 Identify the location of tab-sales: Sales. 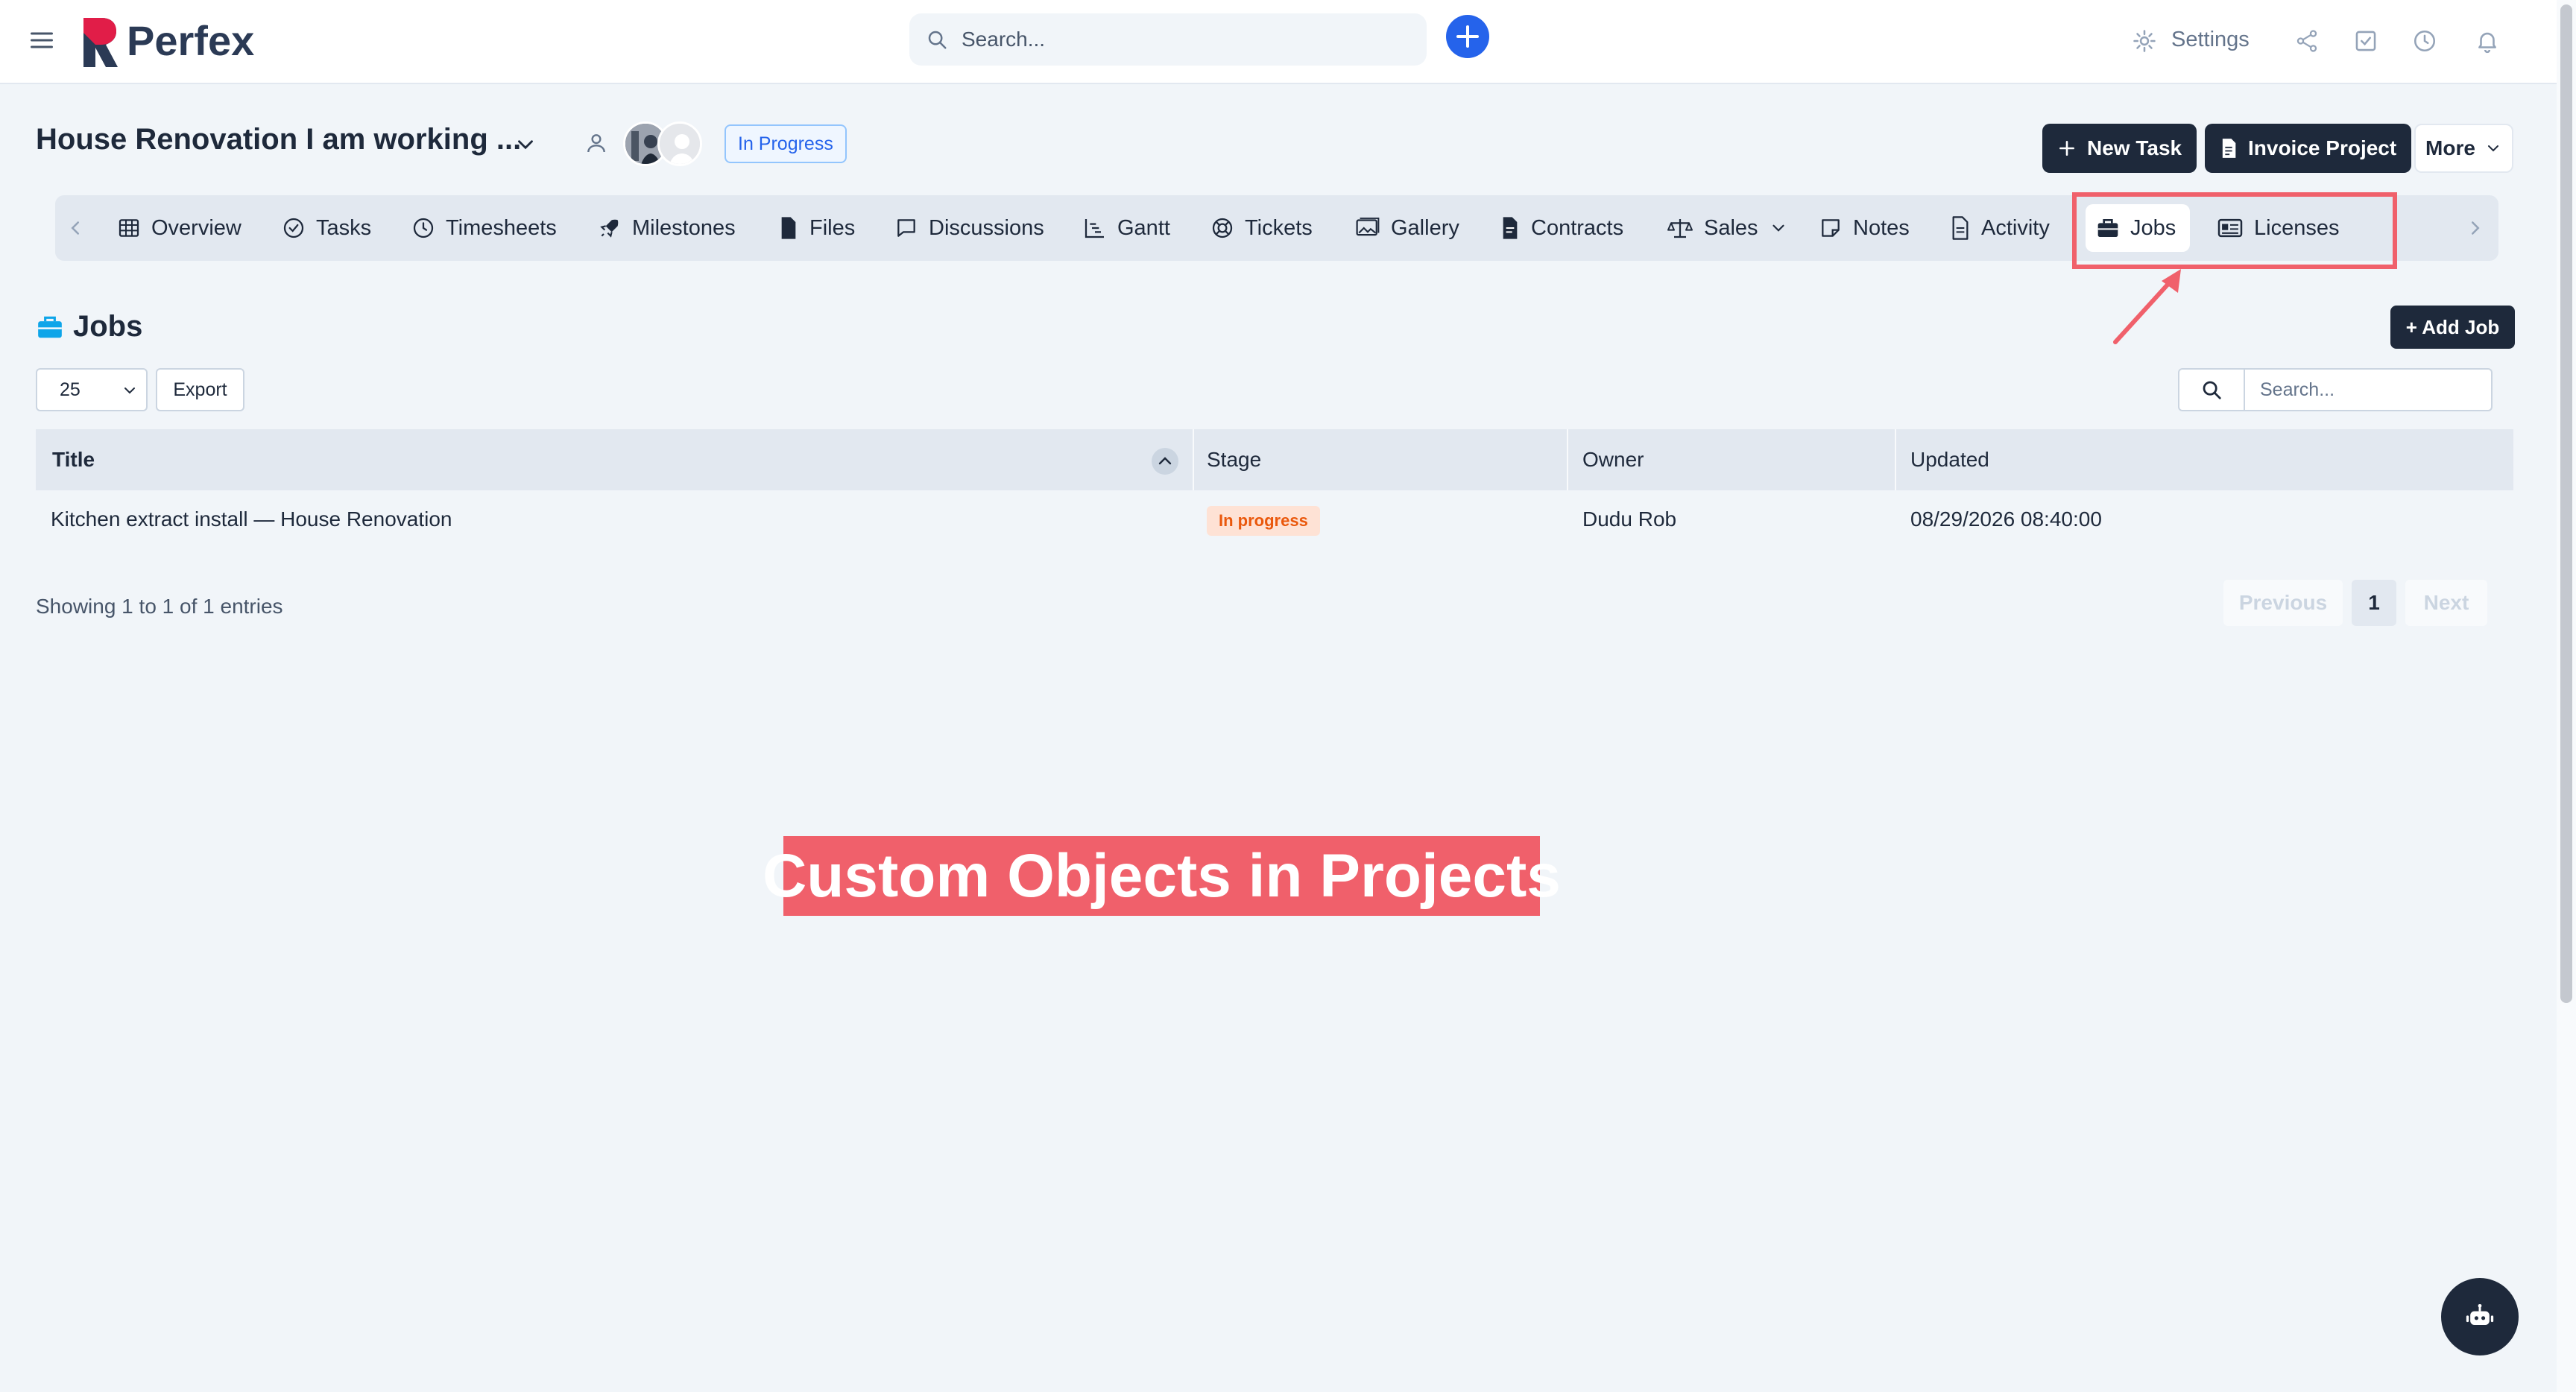
(1727, 228).